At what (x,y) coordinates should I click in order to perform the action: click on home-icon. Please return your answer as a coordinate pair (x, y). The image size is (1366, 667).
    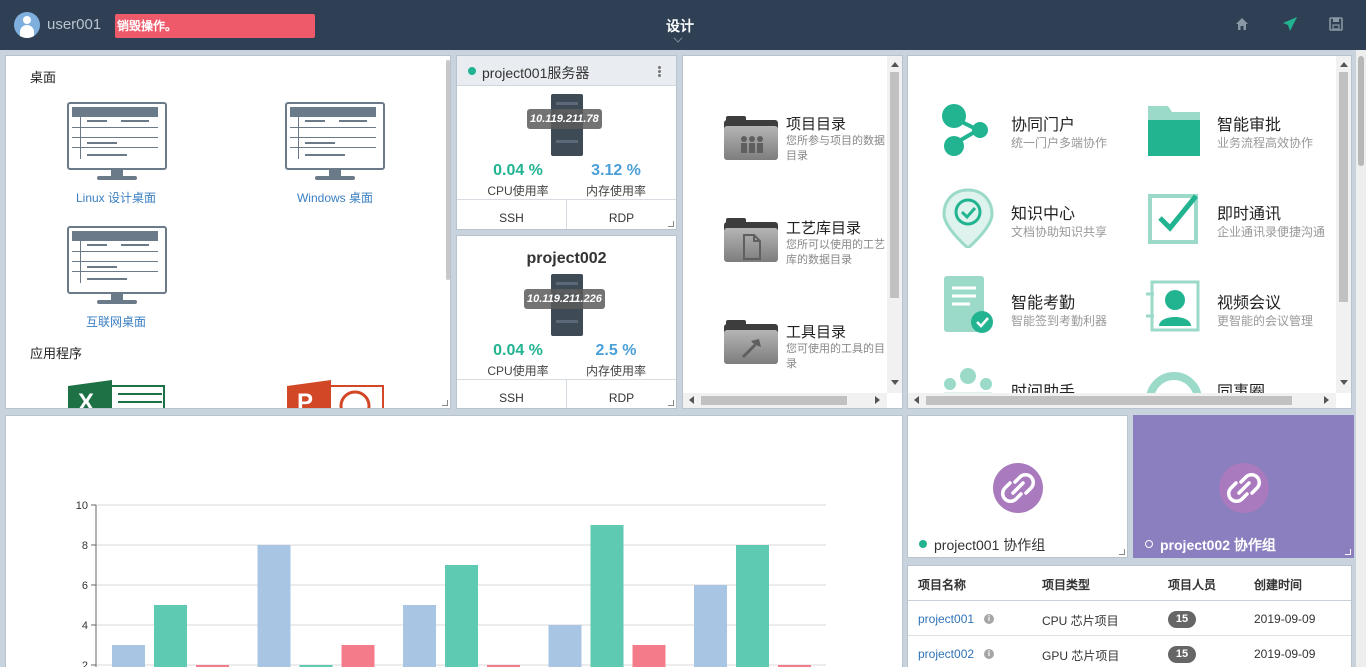
    Looking at the image, I should click on (1242, 24).